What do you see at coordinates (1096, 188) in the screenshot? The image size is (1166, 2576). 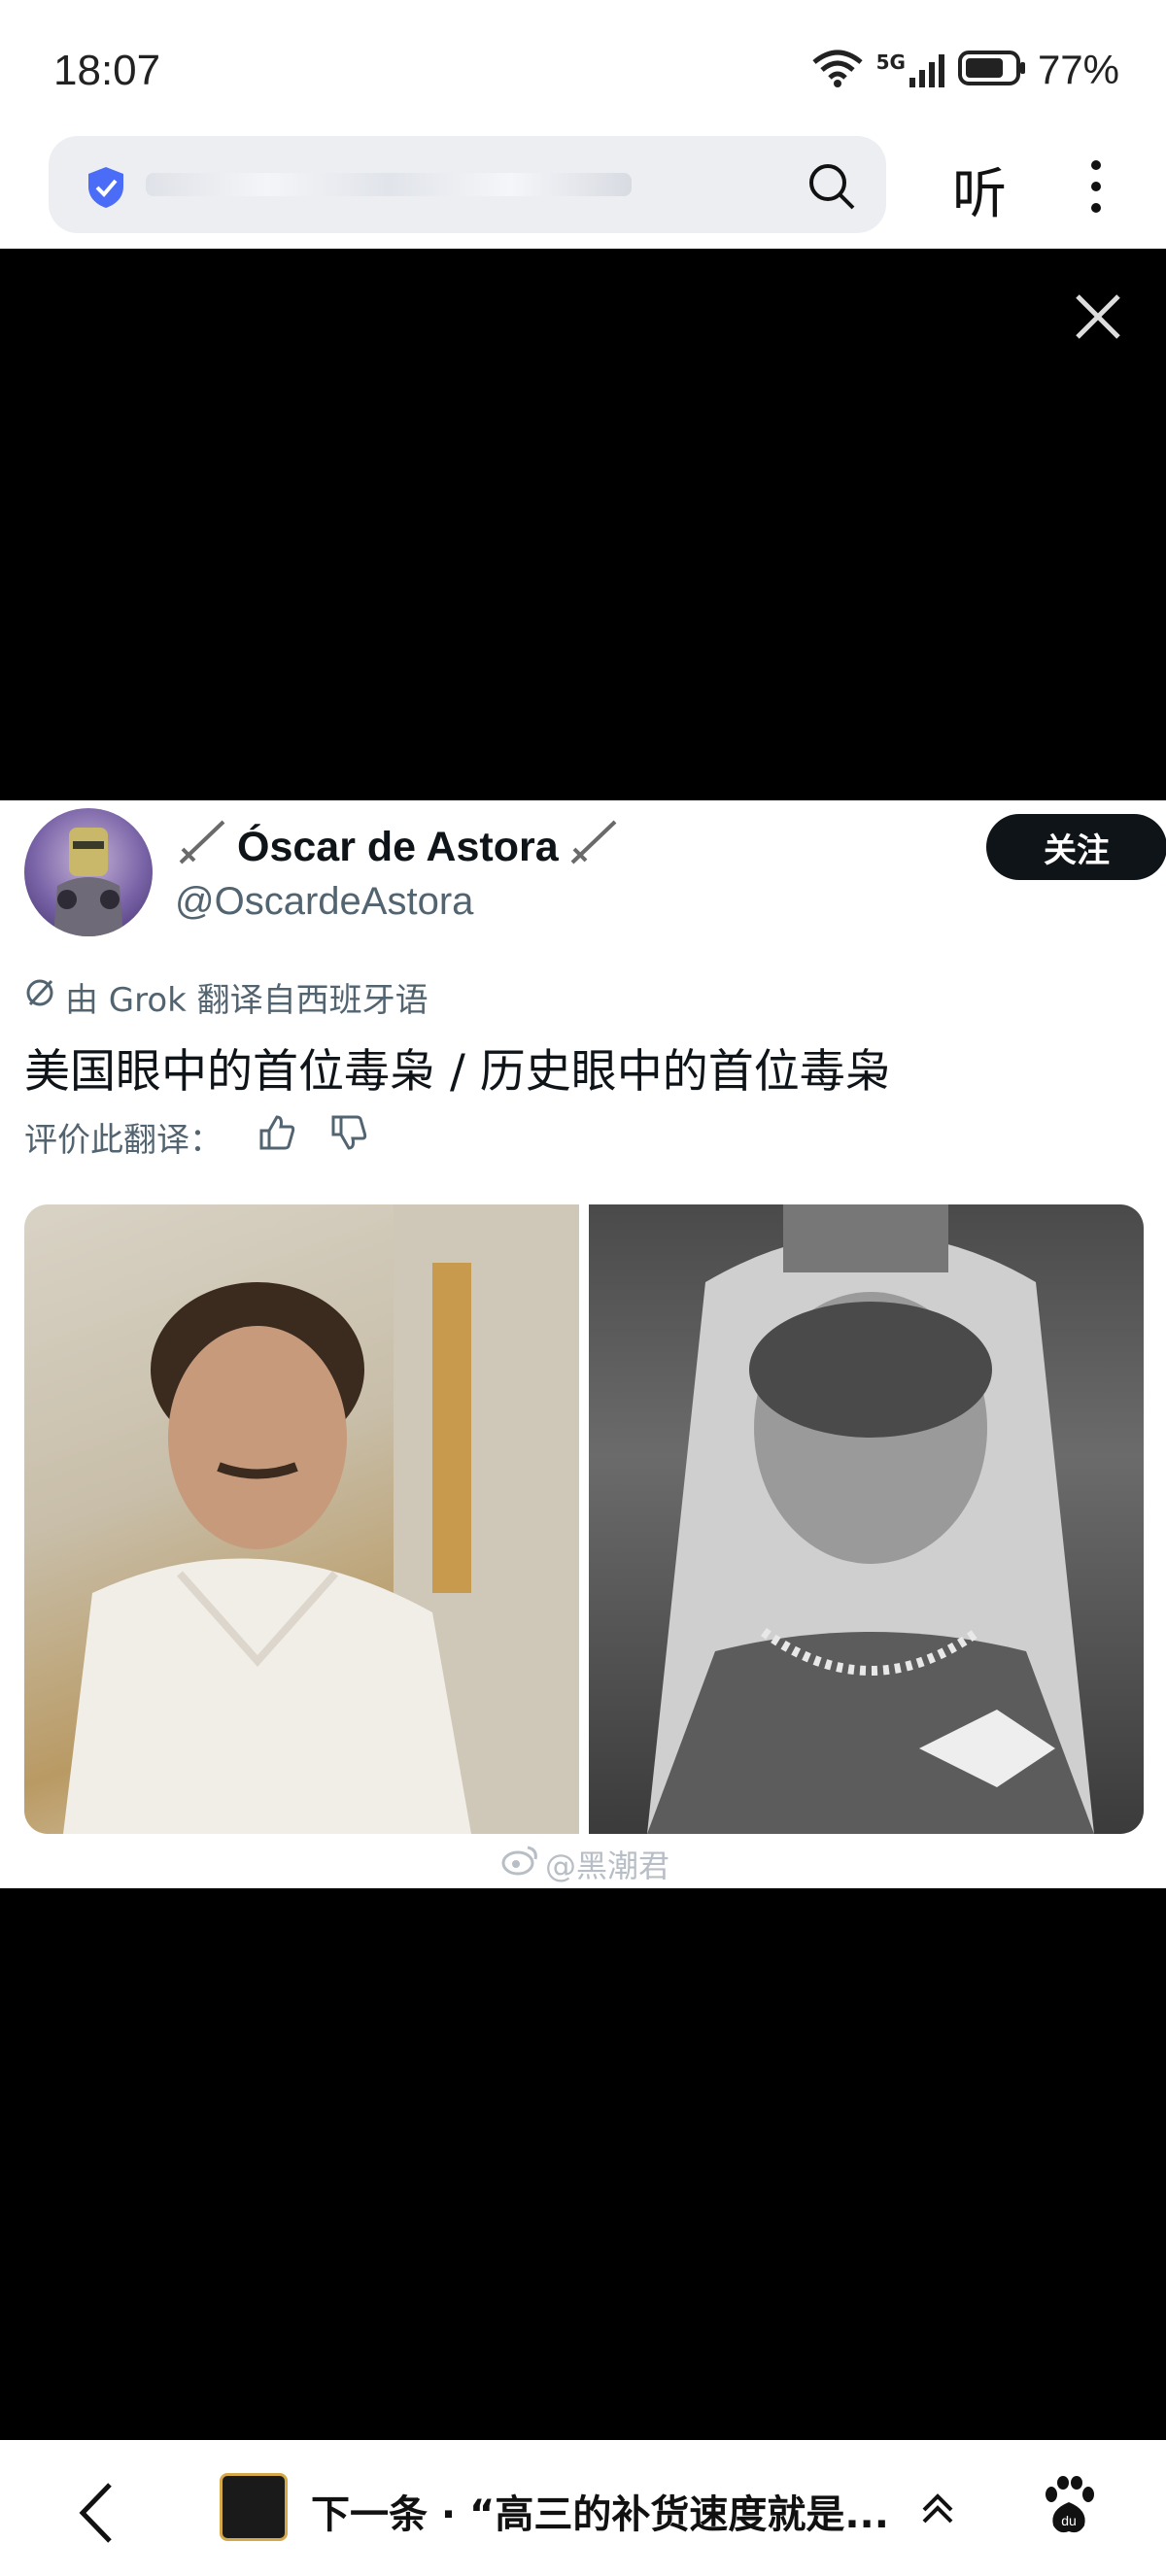 I see `more-menu-icon` at bounding box center [1096, 188].